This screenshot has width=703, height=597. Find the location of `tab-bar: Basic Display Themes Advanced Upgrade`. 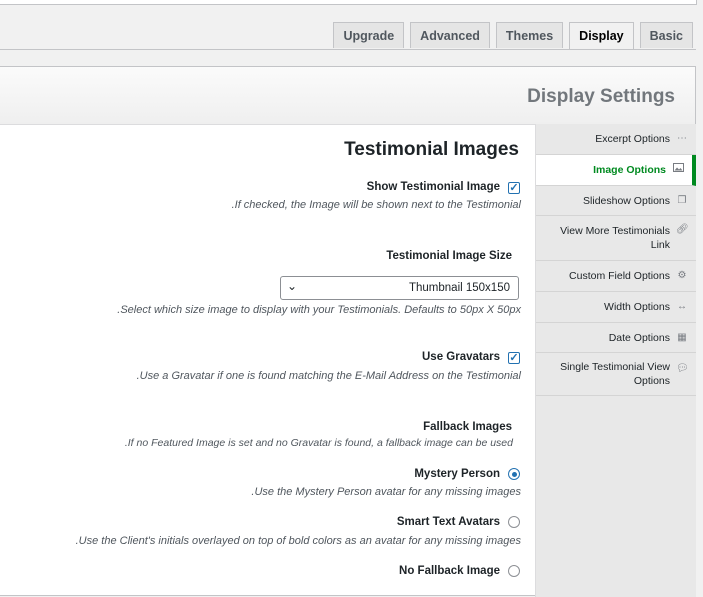

tab-bar: Basic Display Themes Advanced Upgrade is located at coordinates (513, 36).